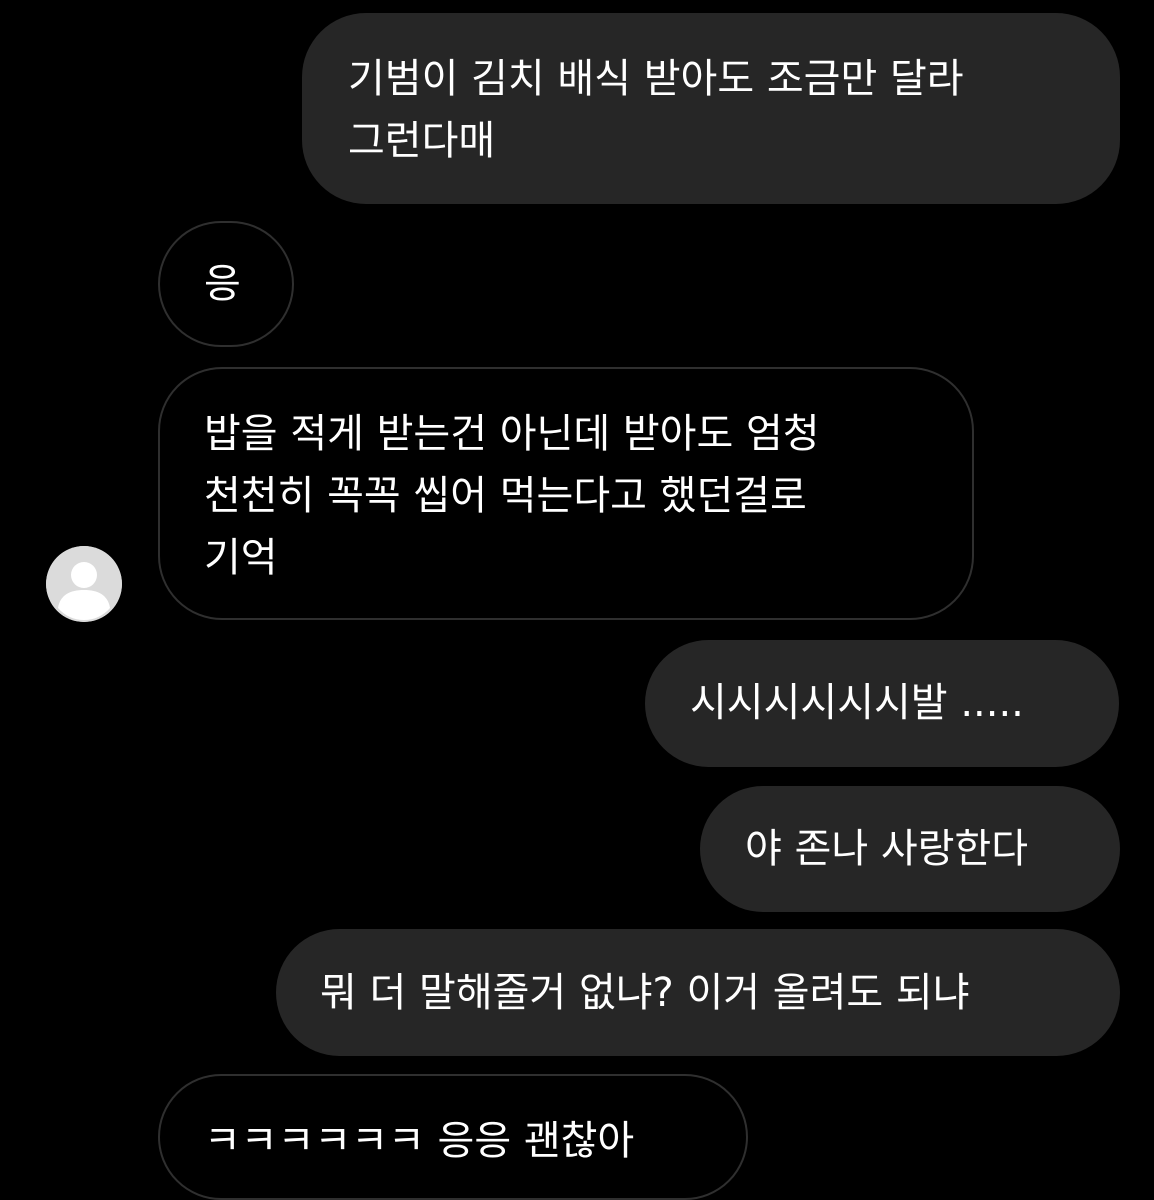 The image size is (1154, 1200). What do you see at coordinates (226, 284) in the screenshot?
I see `message-bubble-received: 응` at bounding box center [226, 284].